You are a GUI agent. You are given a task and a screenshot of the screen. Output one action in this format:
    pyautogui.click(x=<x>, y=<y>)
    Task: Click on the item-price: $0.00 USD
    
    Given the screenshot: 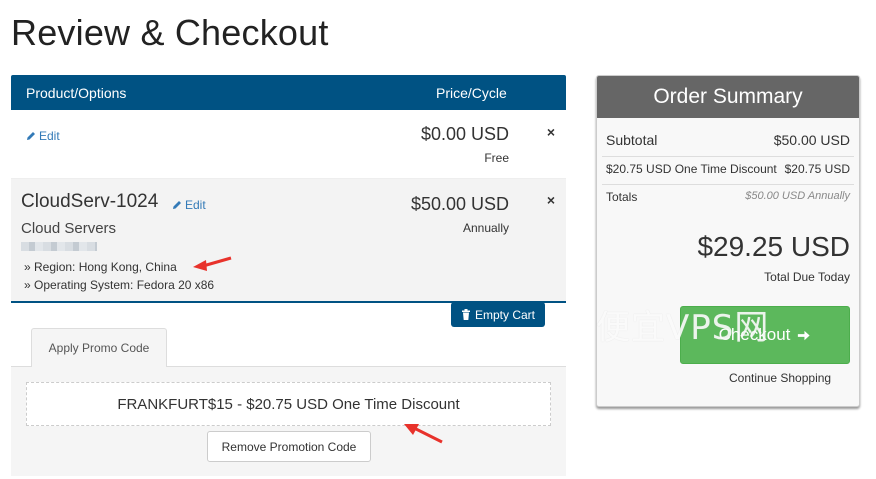 What is the action you would take?
    pyautogui.click(x=464, y=134)
    